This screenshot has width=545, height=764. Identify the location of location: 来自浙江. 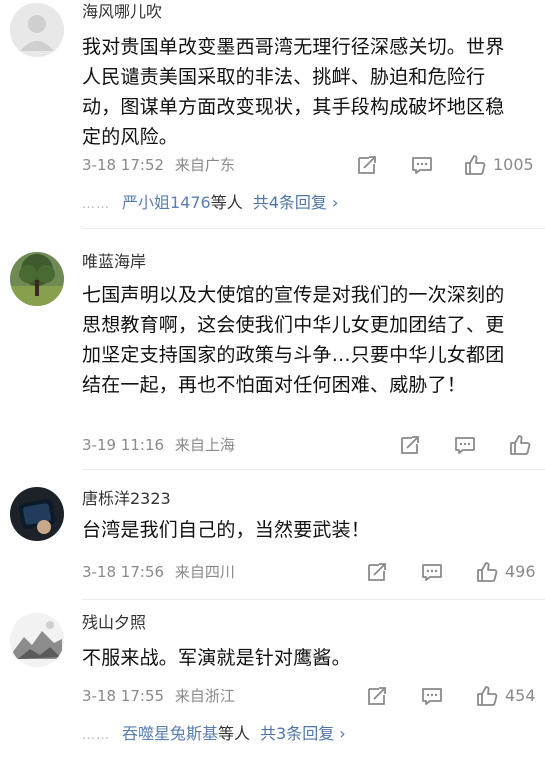
(204, 696).